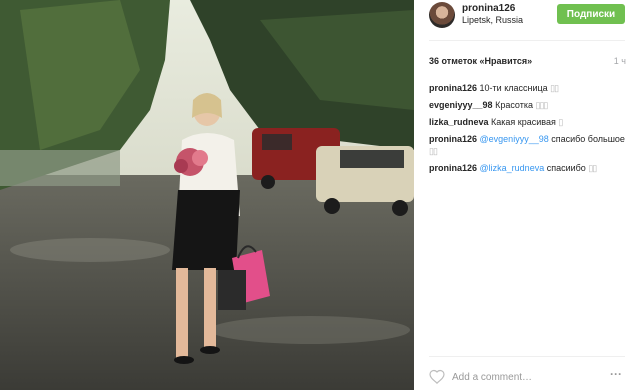 The image size is (640, 390). I want to click on comment: lizka_rudneva Какая красивая ▯, so click(529, 122).